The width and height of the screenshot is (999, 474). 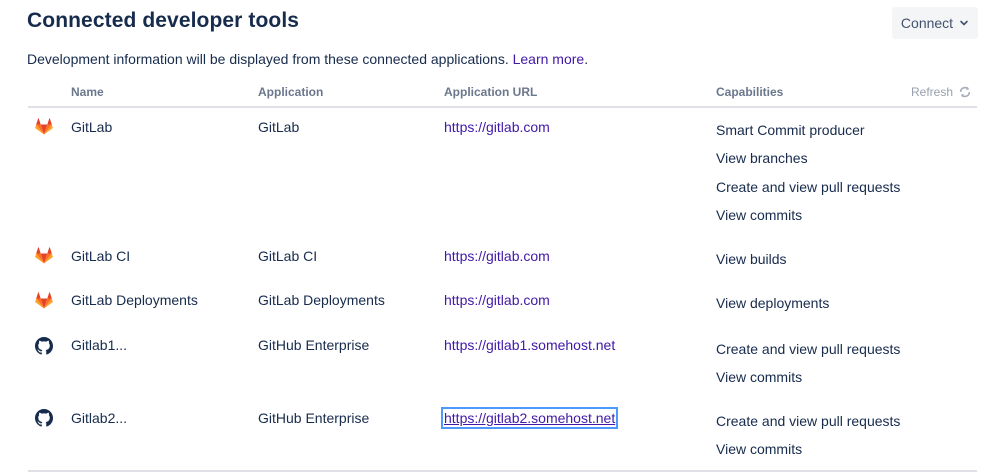 I want to click on row-name: GitLab Deployments, so click(x=134, y=300).